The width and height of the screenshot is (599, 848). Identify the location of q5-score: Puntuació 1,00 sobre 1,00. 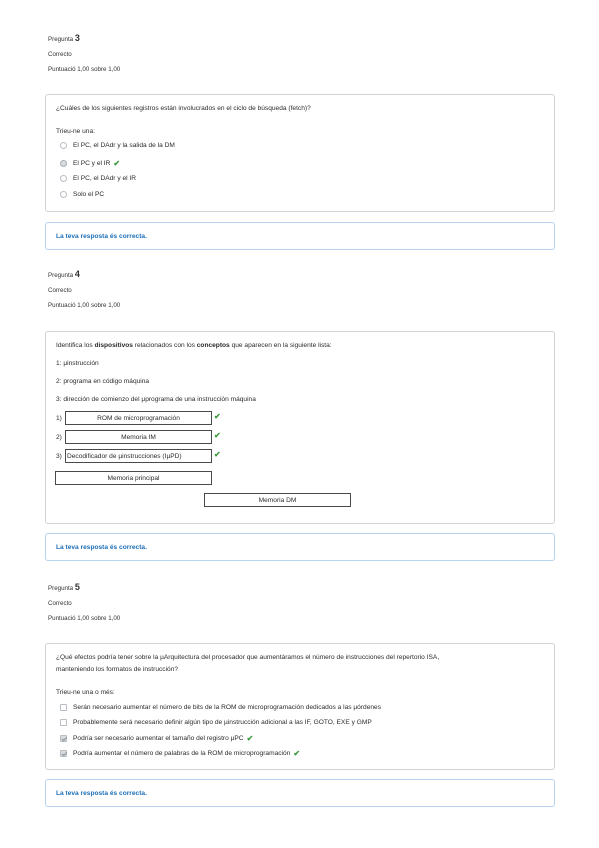
(84, 619).